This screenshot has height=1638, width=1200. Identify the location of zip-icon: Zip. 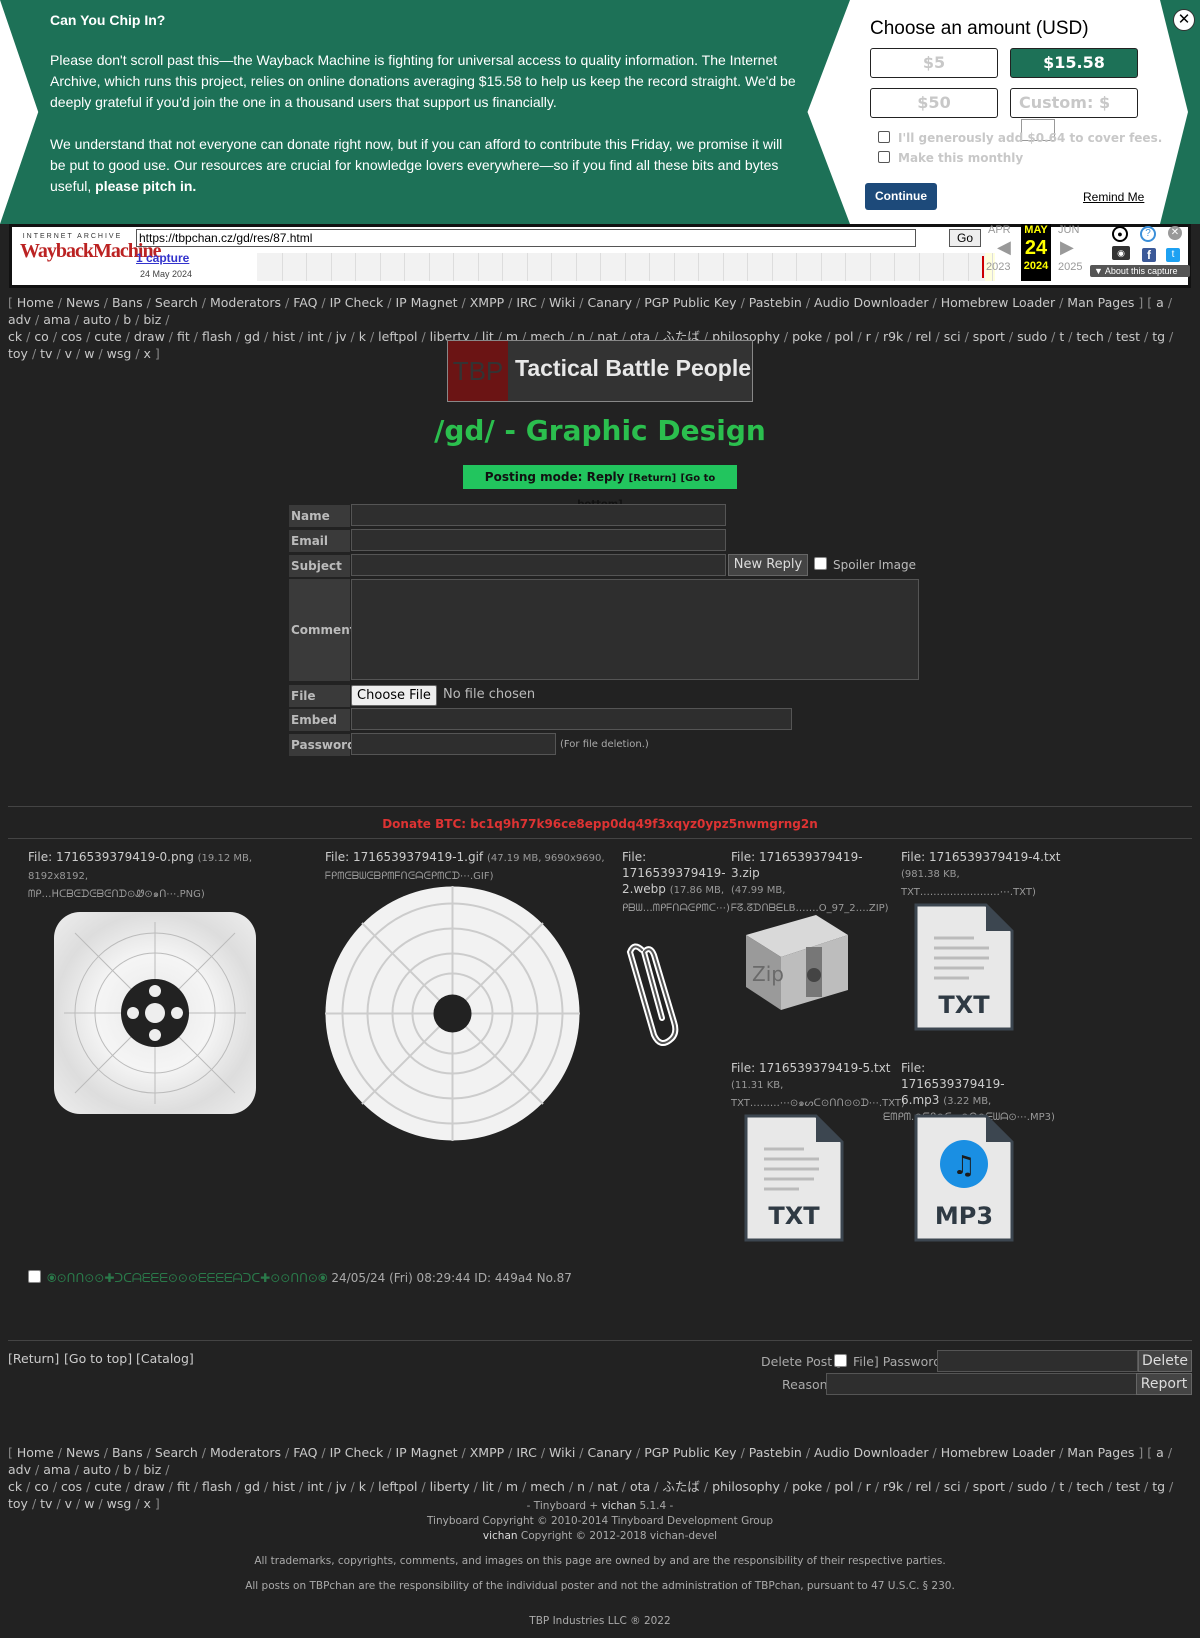
(795, 960).